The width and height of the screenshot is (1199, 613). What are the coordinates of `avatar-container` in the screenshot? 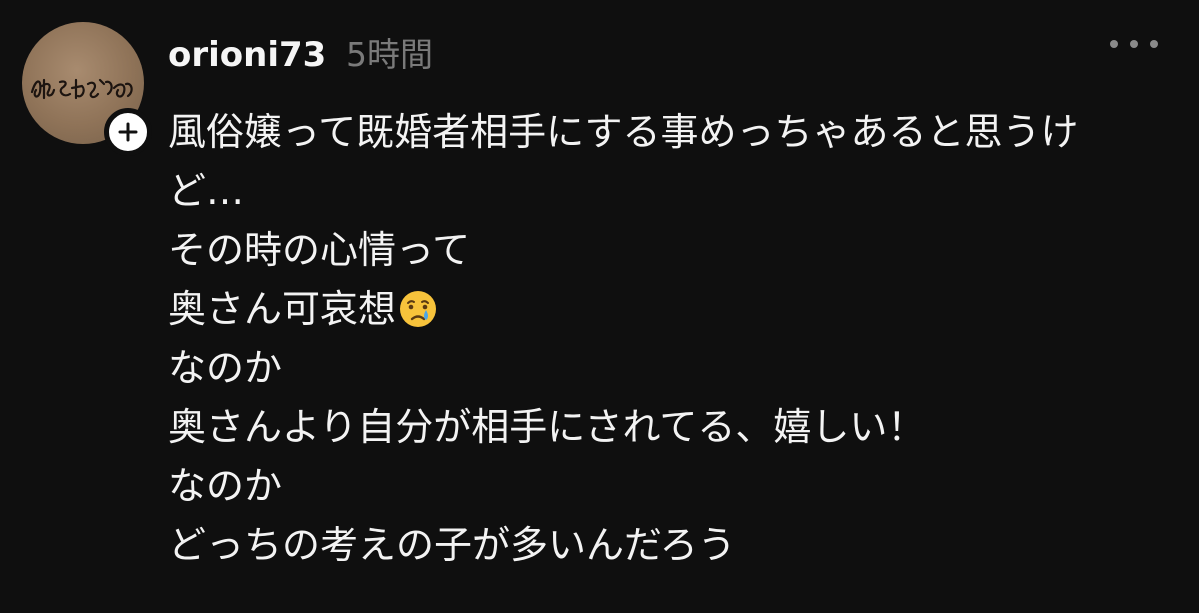 It's located at (87, 89).